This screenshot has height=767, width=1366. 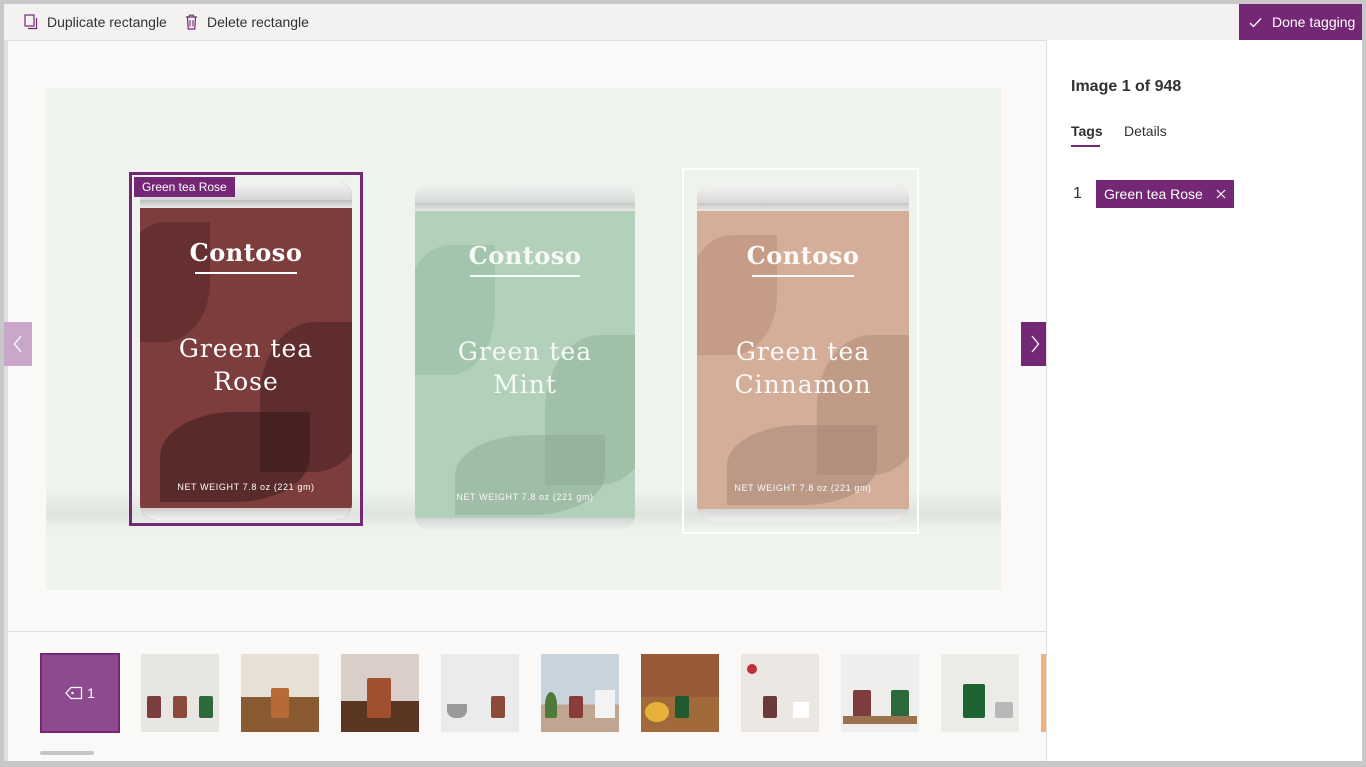 I want to click on next-image-button, so click(x=1035, y=344).